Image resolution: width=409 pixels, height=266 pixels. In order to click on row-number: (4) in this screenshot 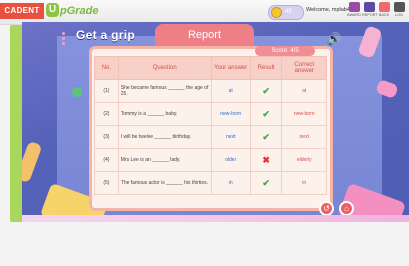, I will do `click(106, 160)`.